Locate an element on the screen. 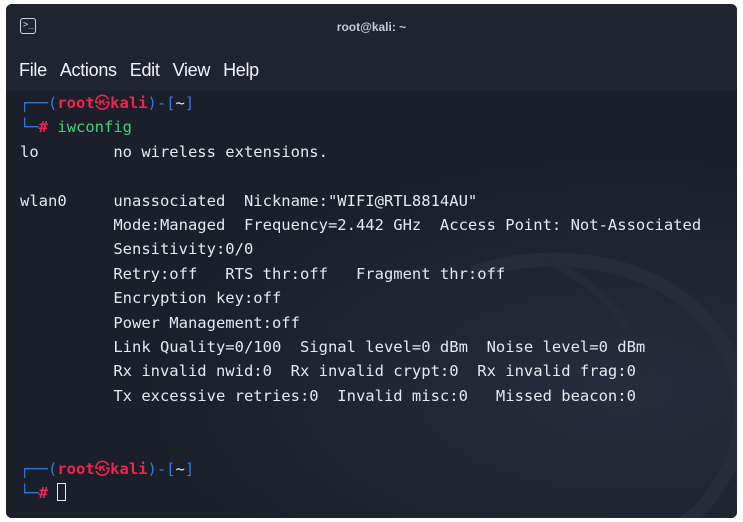 The width and height of the screenshot is (743, 522). menu-bar: File Actions Edit View Help is located at coordinates (371, 70).